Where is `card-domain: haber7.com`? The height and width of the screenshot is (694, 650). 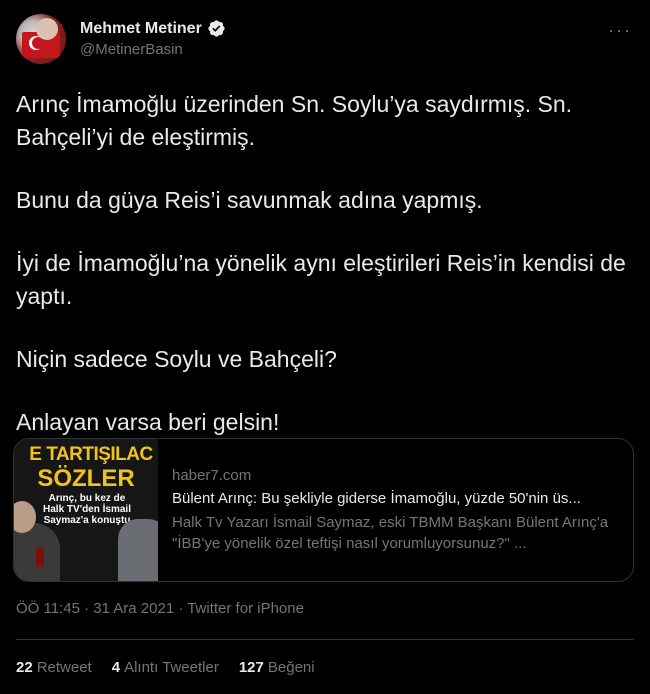 card-domain: haber7.com is located at coordinates (212, 475).